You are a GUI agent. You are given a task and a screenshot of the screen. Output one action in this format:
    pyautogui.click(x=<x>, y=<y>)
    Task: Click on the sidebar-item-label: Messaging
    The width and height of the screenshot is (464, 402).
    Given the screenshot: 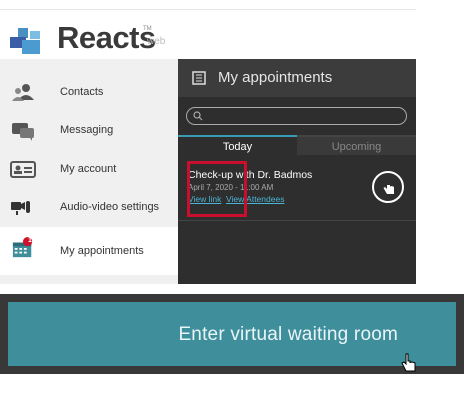 What is the action you would take?
    pyautogui.click(x=87, y=130)
    